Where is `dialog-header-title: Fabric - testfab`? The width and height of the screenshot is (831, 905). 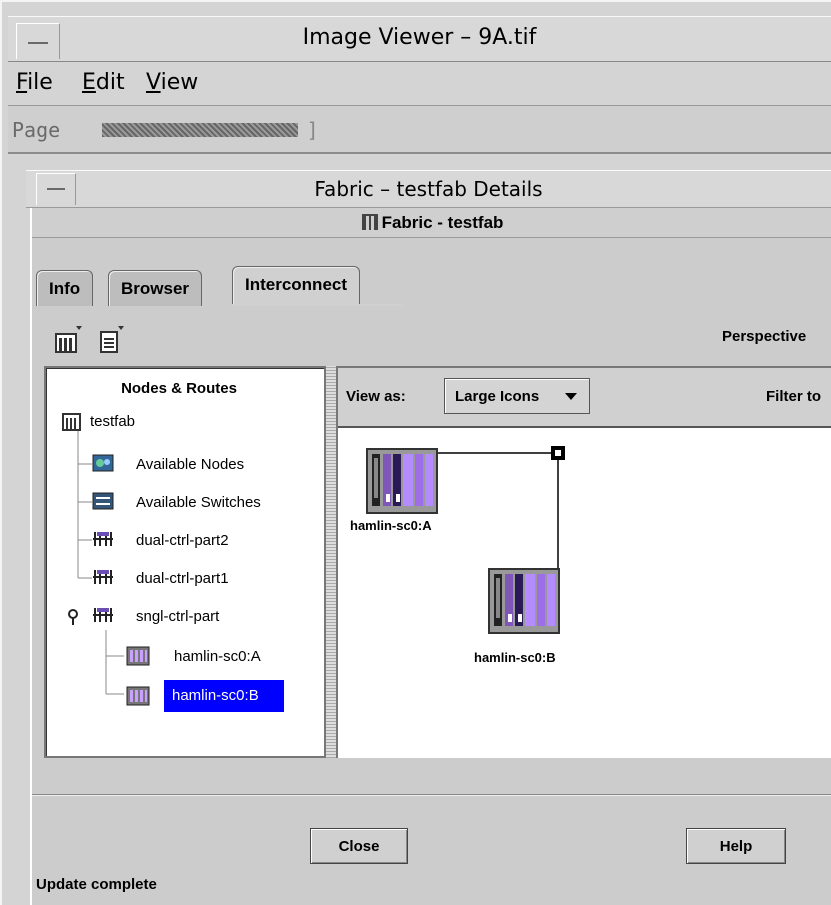 dialog-header-title: Fabric - testfab is located at coordinates (431, 223).